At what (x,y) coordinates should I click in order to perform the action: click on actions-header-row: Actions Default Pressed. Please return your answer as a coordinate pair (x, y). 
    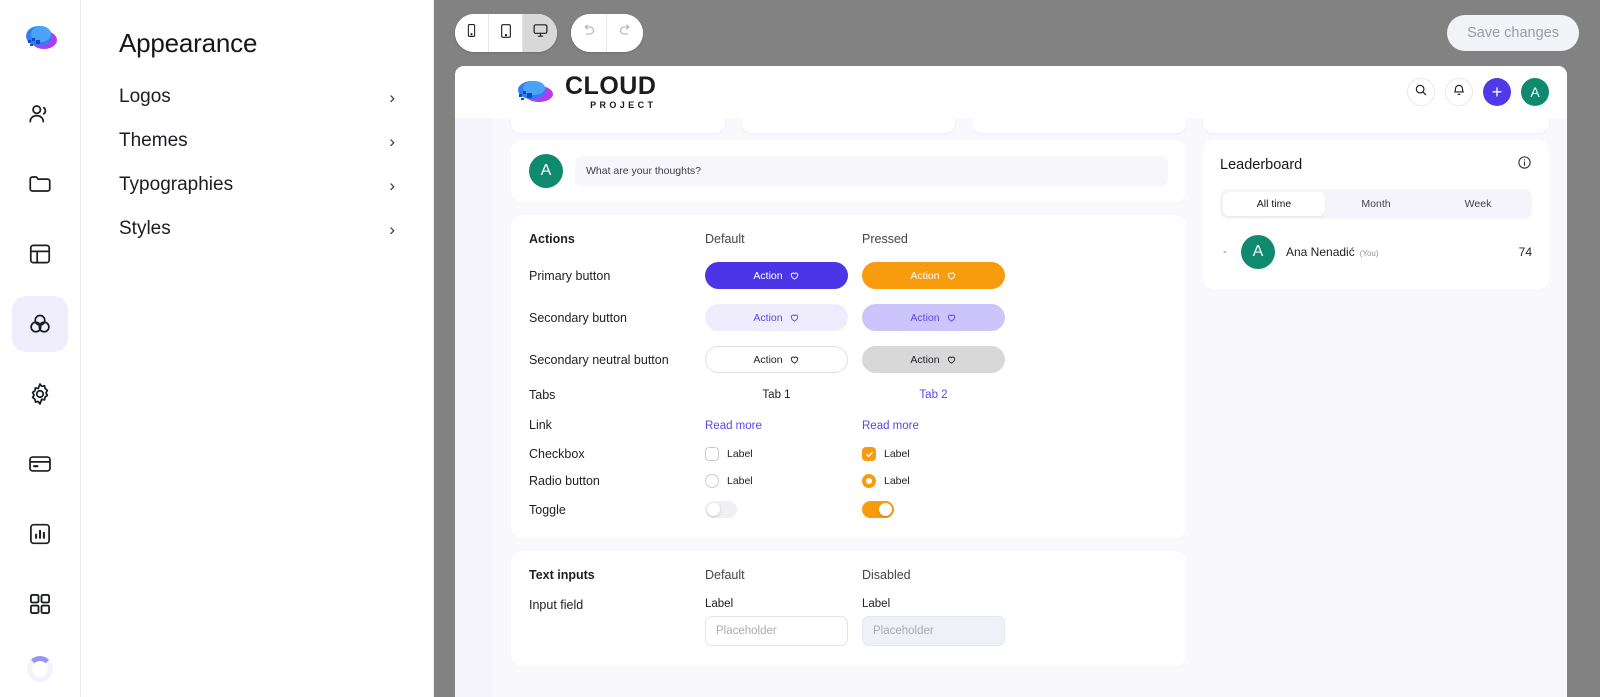
    Looking at the image, I should click on (848, 239).